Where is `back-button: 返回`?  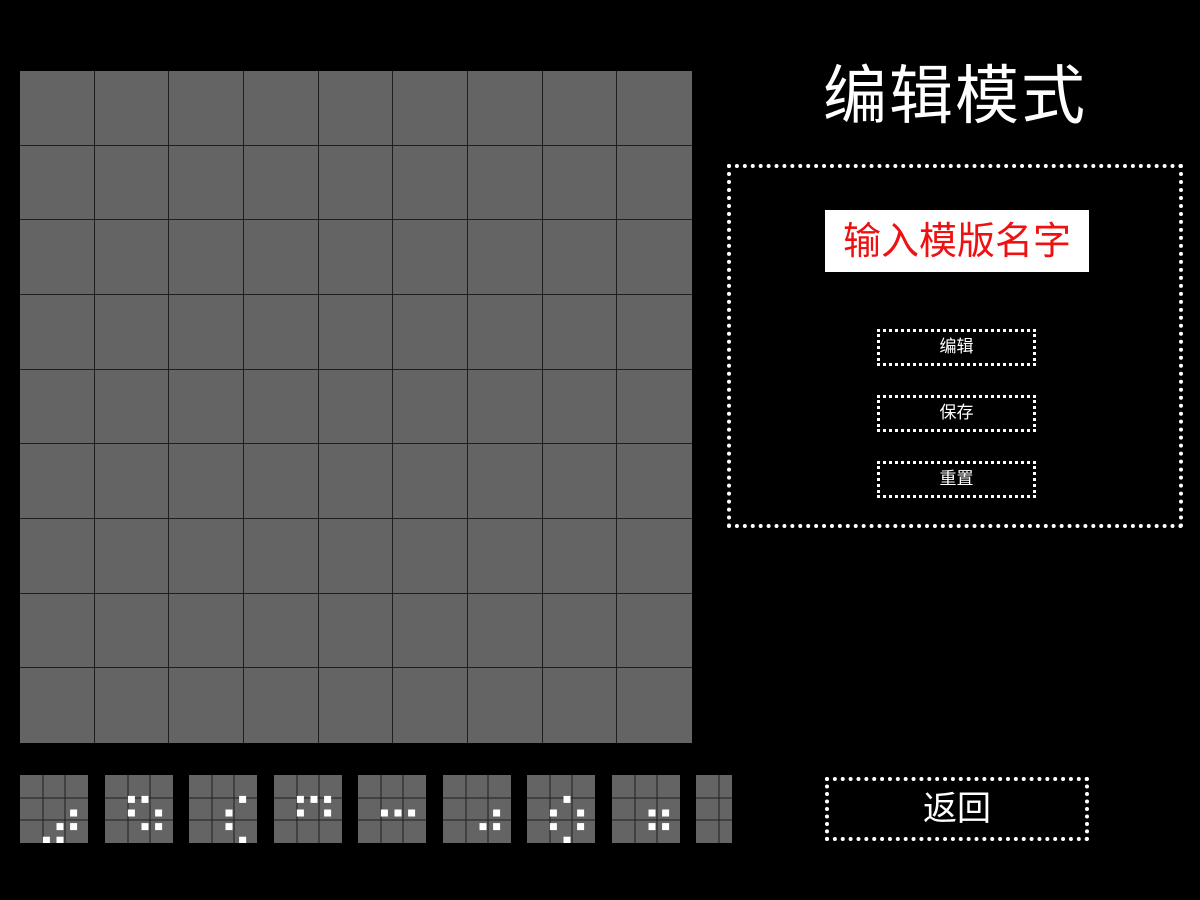 back-button: 返回 is located at coordinates (957, 809).